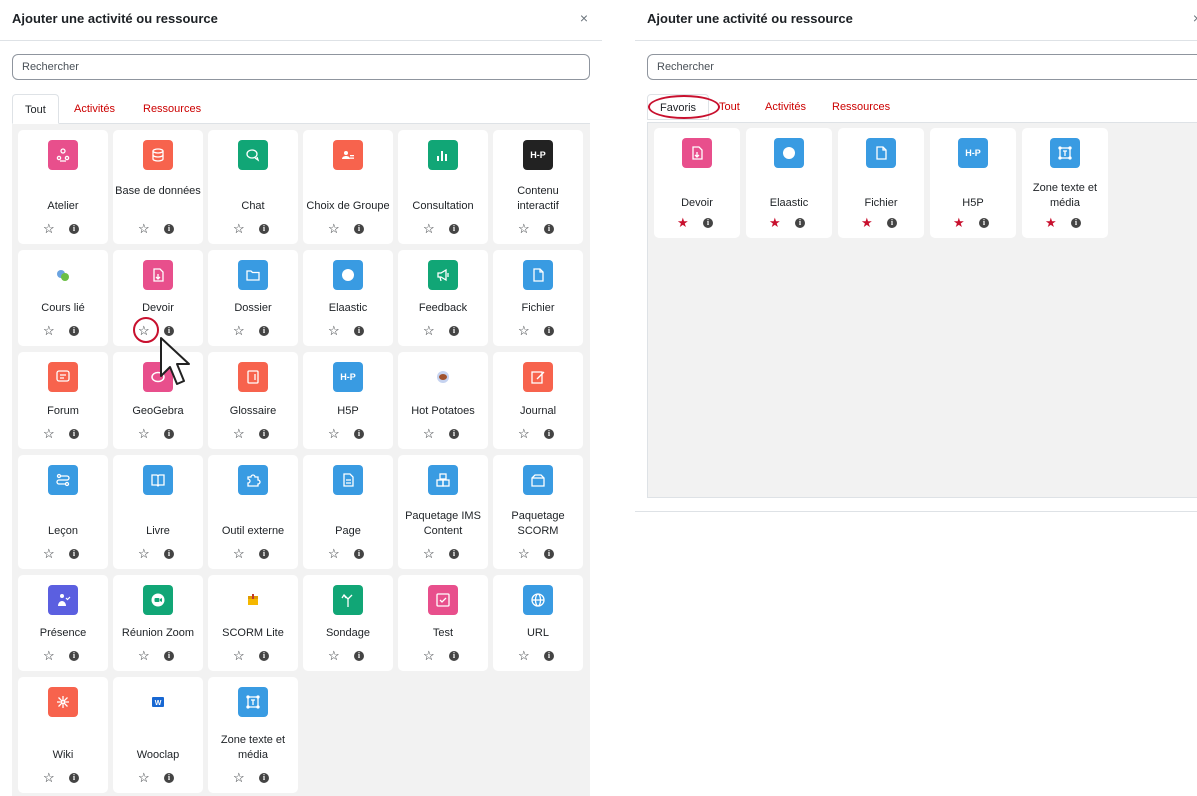  I want to click on activity-card: H-P Contenu interactif ☆ i, so click(538, 187).